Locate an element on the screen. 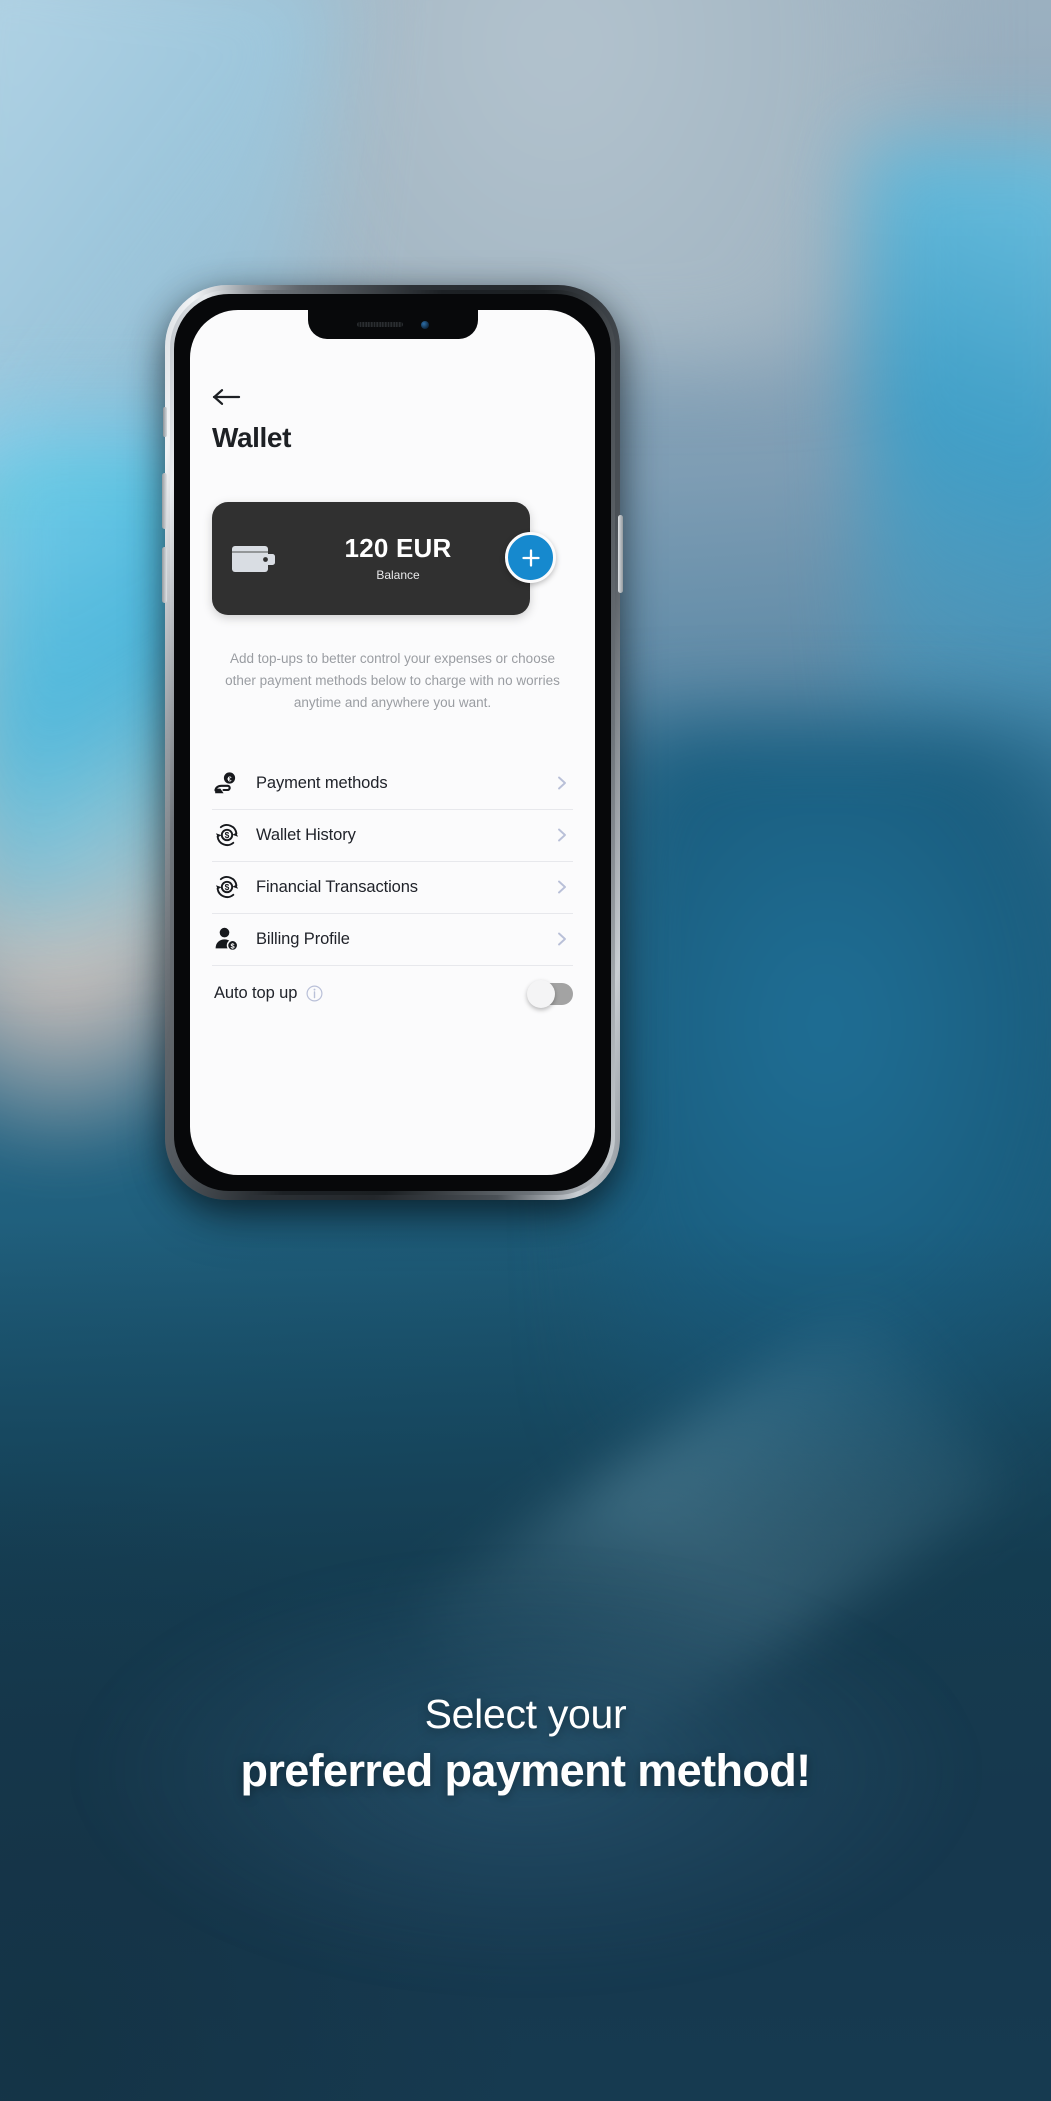 Image resolution: width=1051 pixels, height=2101 pixels. menu-item-financial-transactions: $ Financial Transactions is located at coordinates (392, 888).